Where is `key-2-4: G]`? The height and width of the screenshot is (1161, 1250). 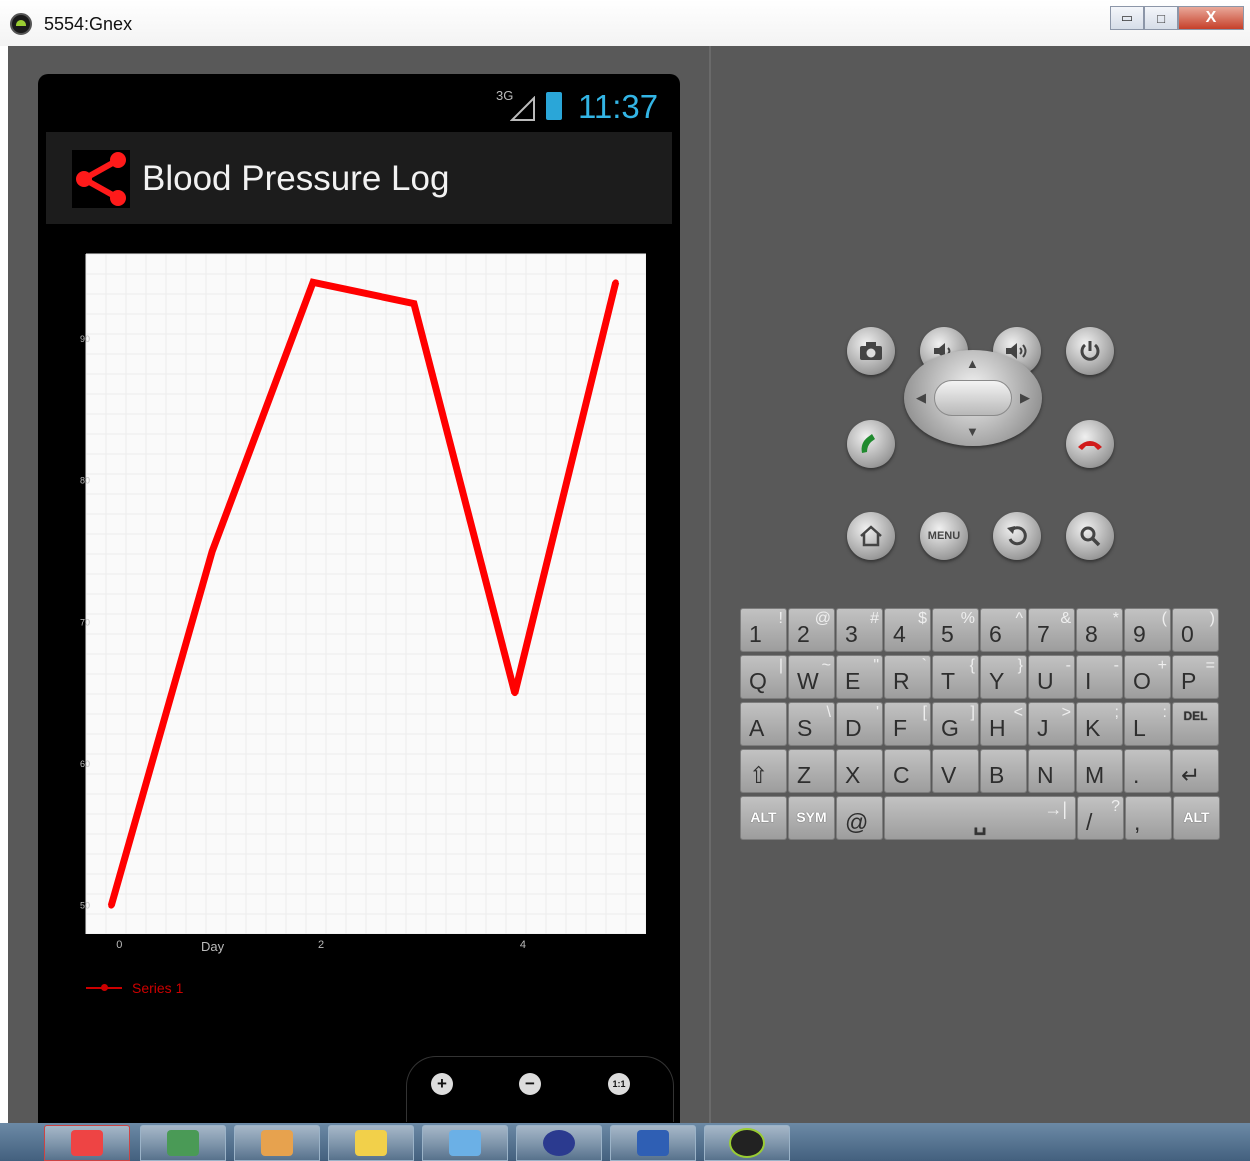
key-2-4: G] is located at coordinates (955, 724).